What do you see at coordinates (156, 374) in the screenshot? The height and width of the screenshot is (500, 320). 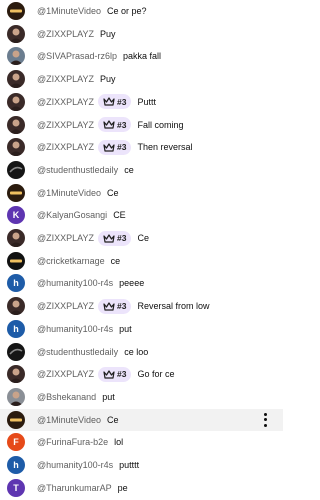 I see `message-text: Go for ce` at bounding box center [156, 374].